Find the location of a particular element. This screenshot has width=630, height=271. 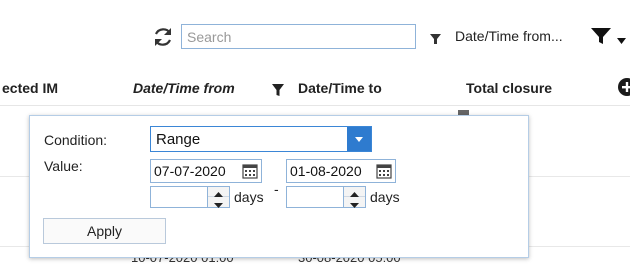

column-header-selected-im: ected IM is located at coordinates (30, 88).